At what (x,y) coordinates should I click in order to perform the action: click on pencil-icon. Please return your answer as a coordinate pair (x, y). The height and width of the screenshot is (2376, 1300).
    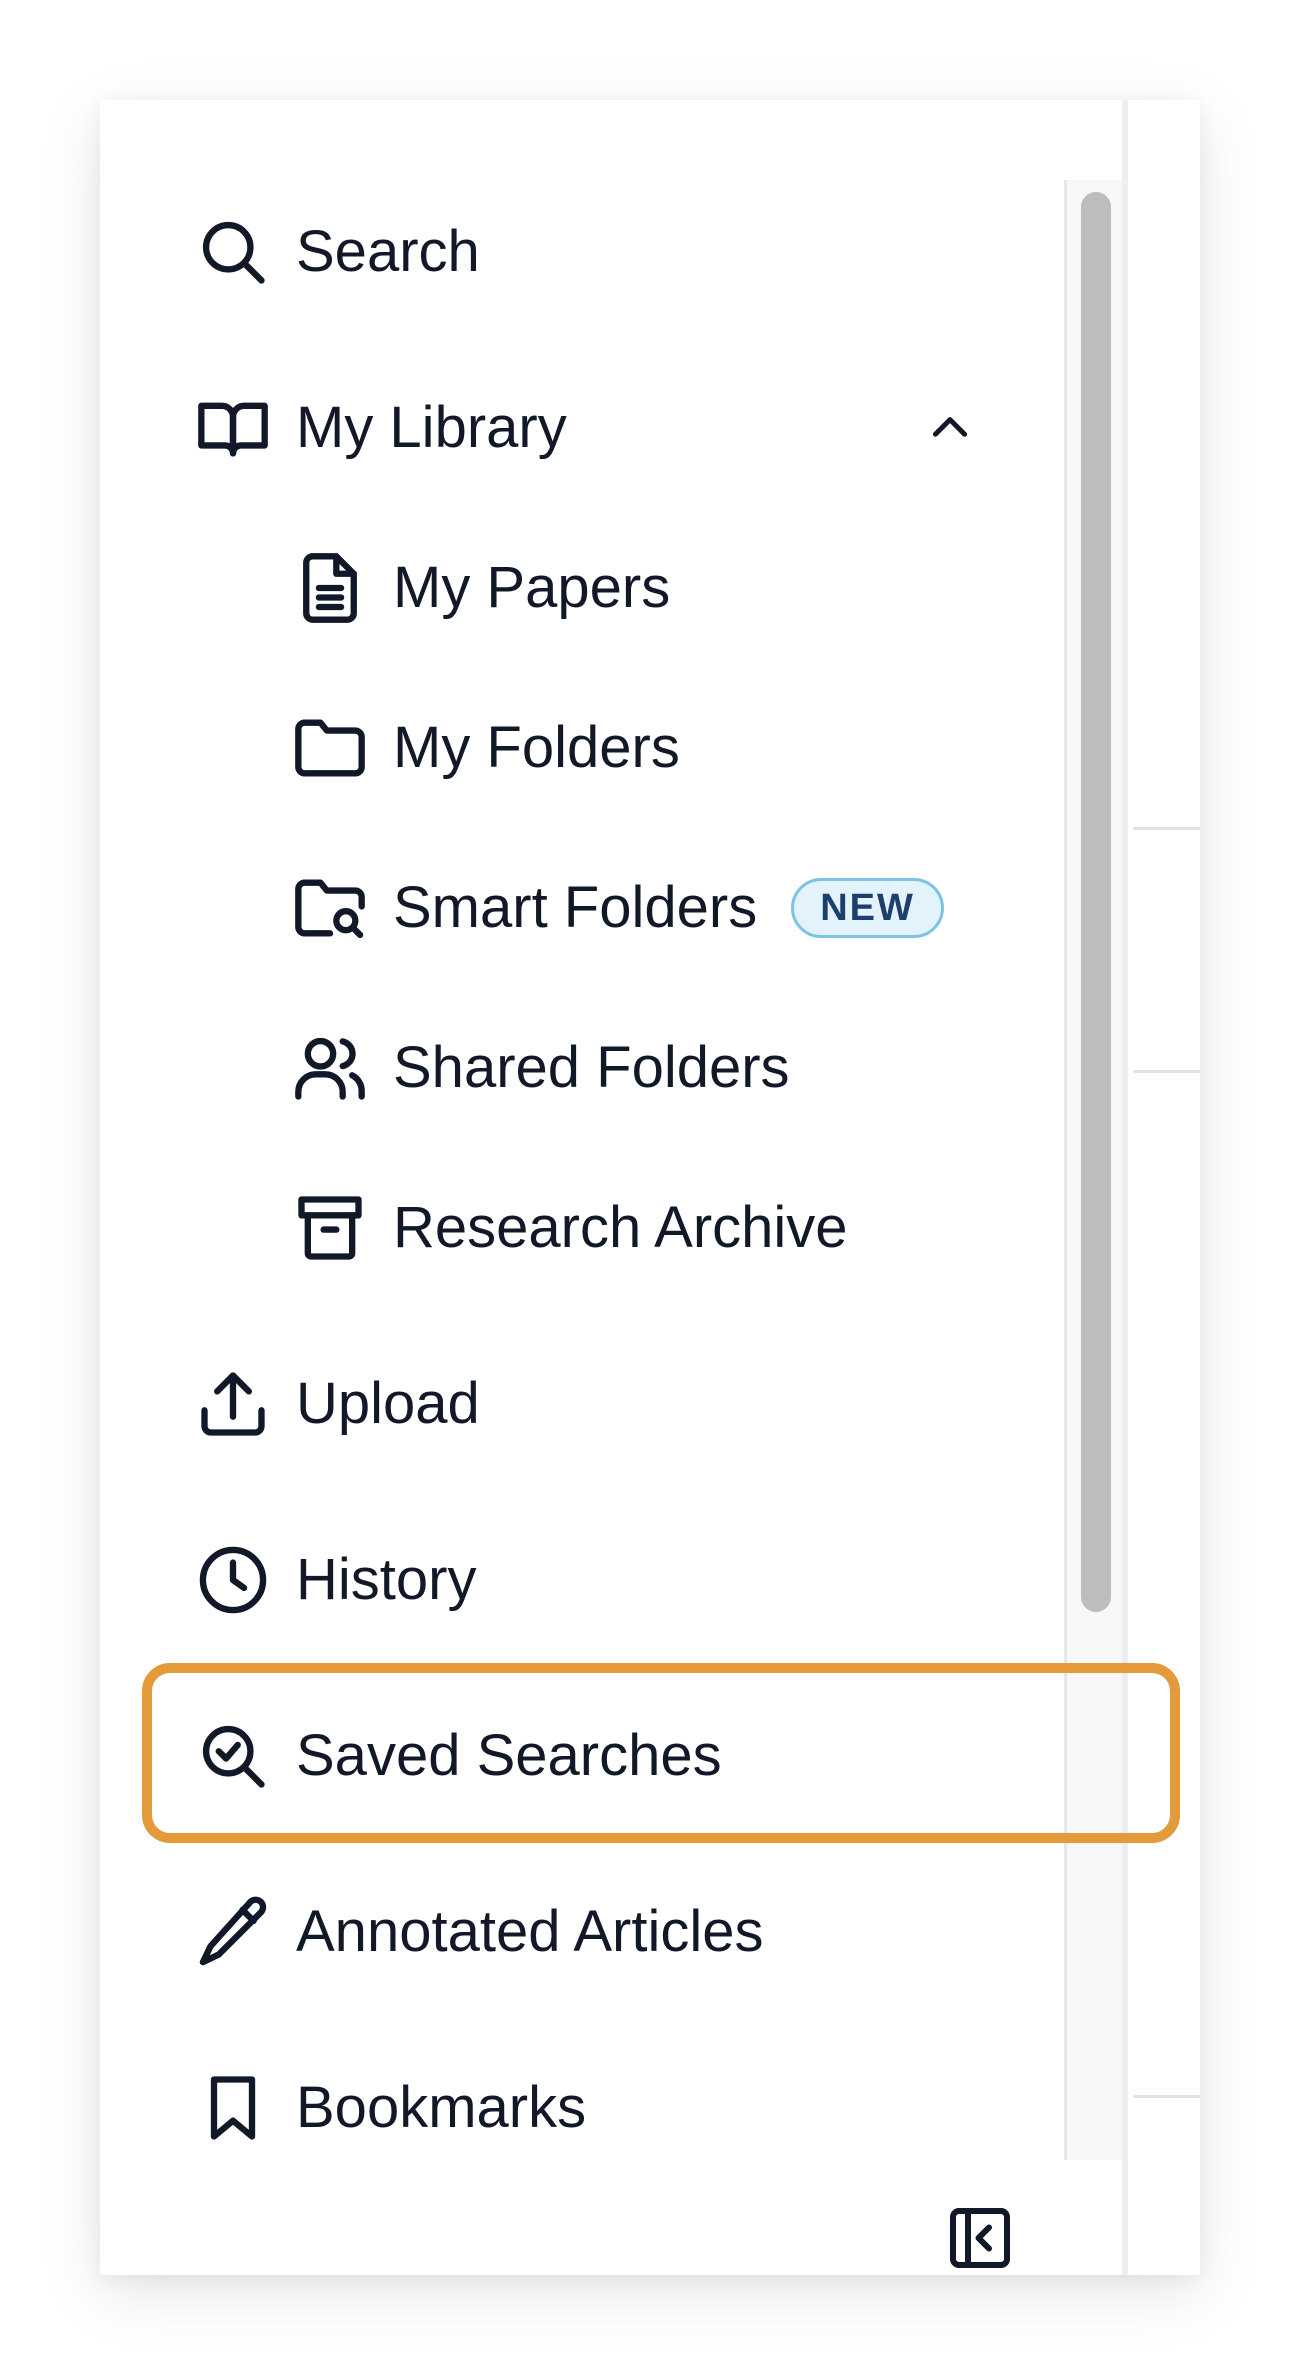
    Looking at the image, I should click on (236, 1932).